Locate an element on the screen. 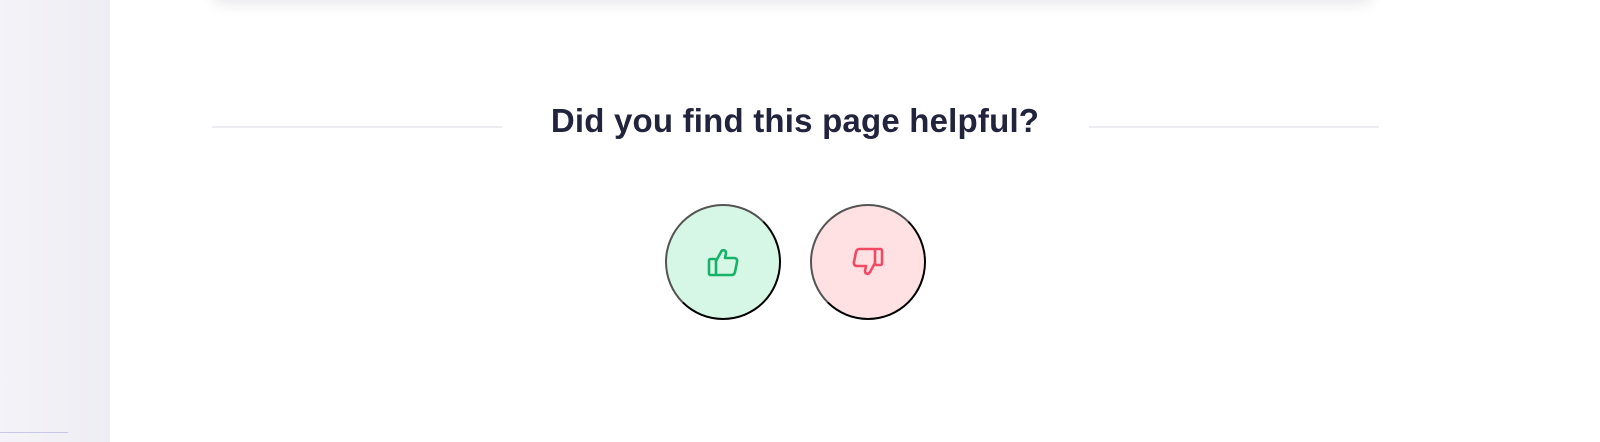 The height and width of the screenshot is (442, 1600). thumbs-up-icon is located at coordinates (723, 262).